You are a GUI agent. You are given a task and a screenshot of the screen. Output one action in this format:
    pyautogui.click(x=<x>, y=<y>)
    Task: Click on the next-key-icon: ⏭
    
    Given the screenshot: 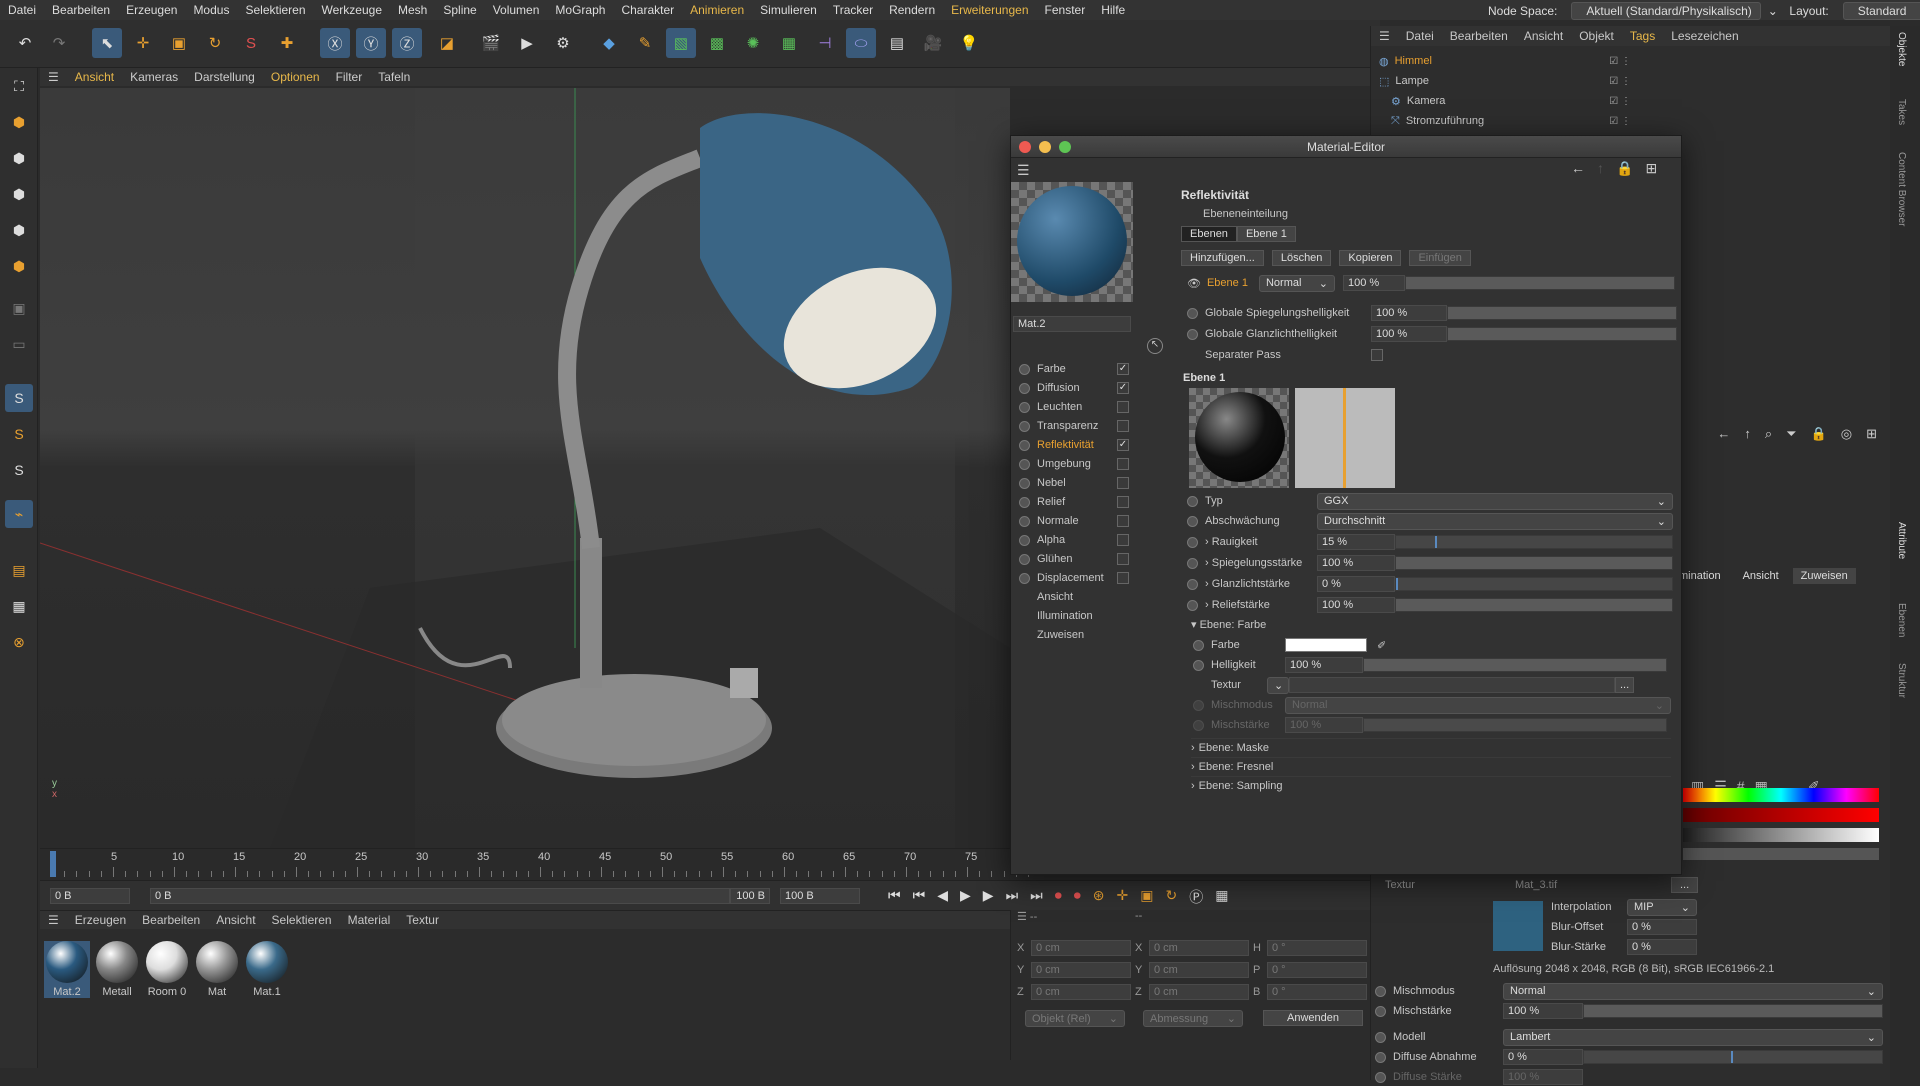 What is the action you would take?
    pyautogui.click(x=1012, y=897)
    